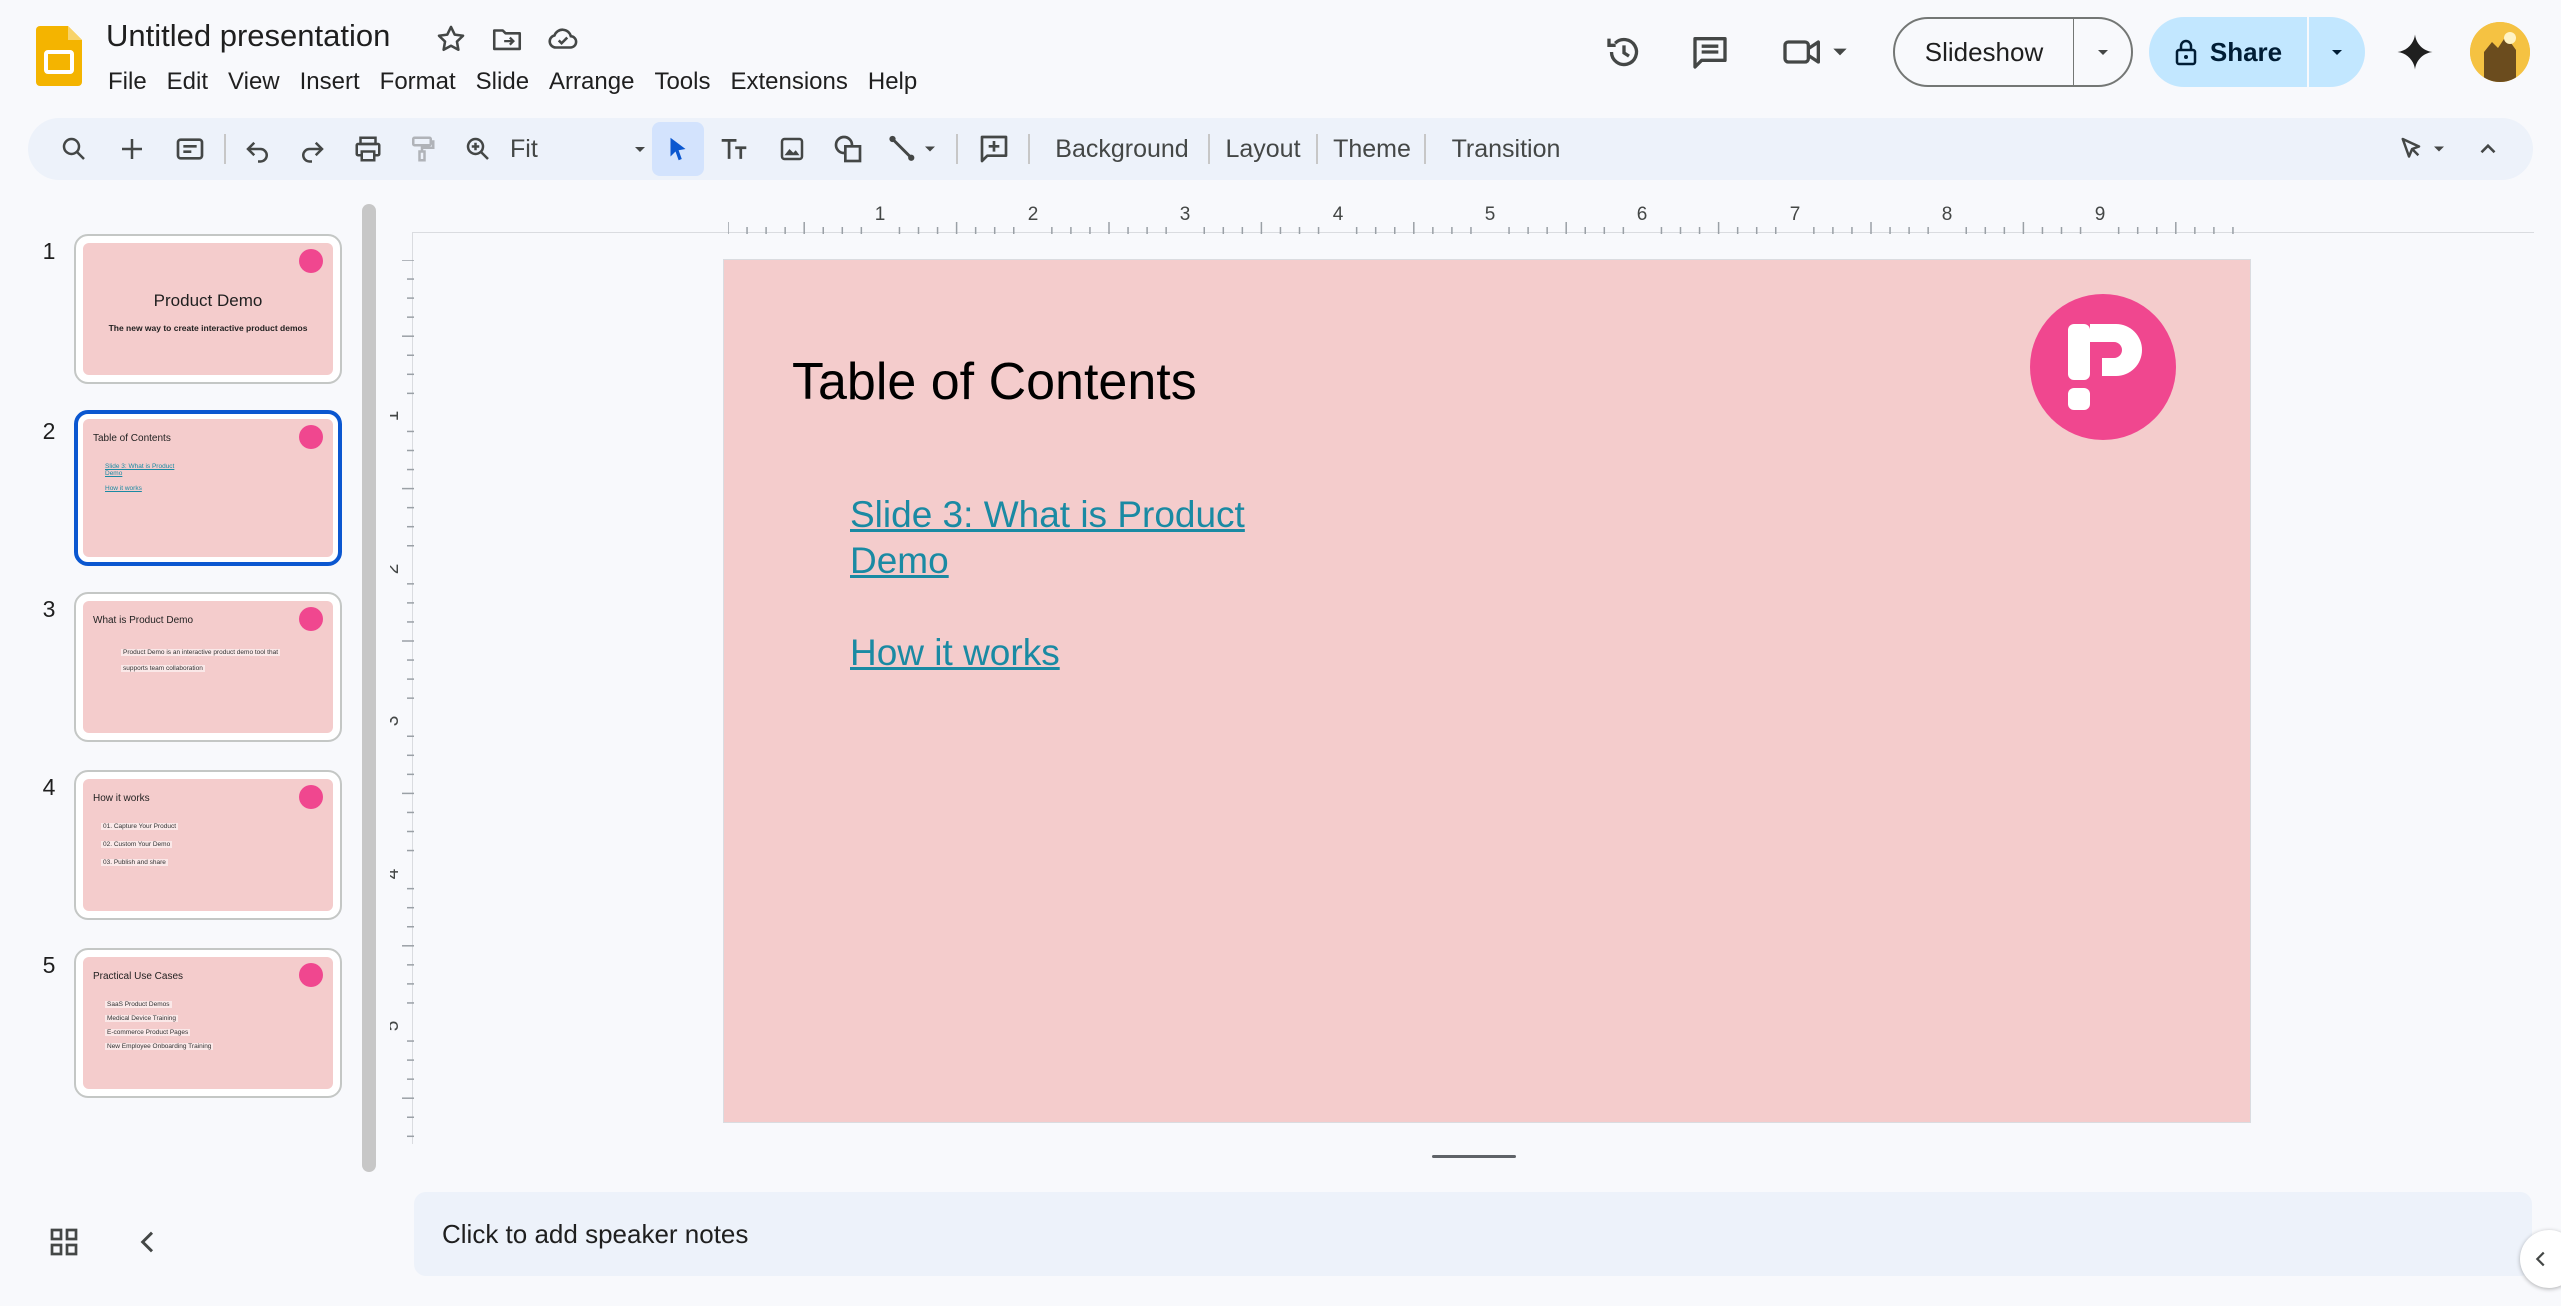 The width and height of the screenshot is (2561, 1306). Describe the element at coordinates (258, 149) in the screenshot. I see `undo-icon` at that location.